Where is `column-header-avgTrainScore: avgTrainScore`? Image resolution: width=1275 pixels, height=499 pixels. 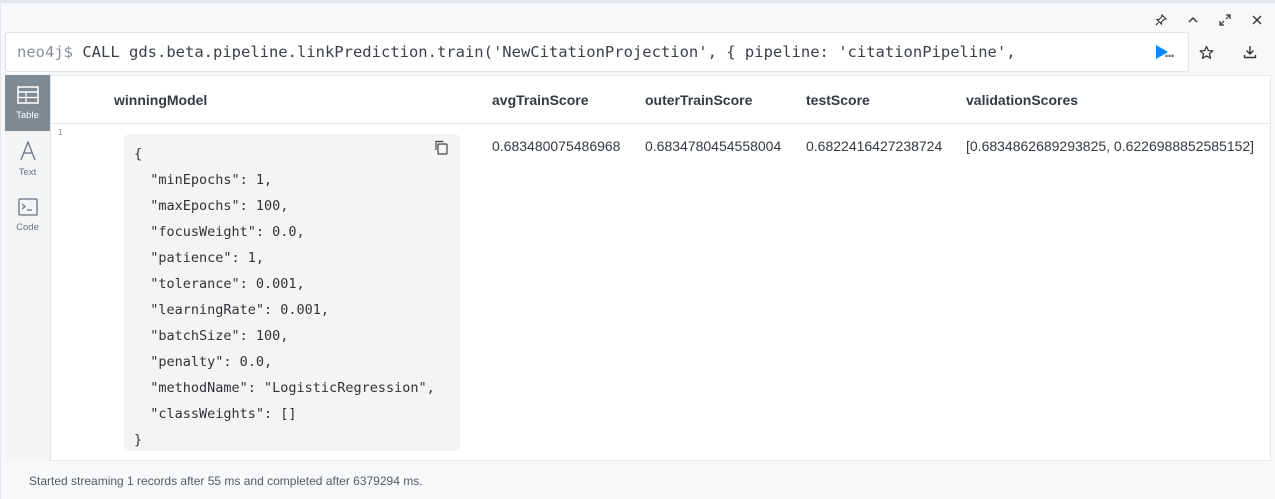
column-header-avgTrainScore: avgTrainScore is located at coordinates (540, 100).